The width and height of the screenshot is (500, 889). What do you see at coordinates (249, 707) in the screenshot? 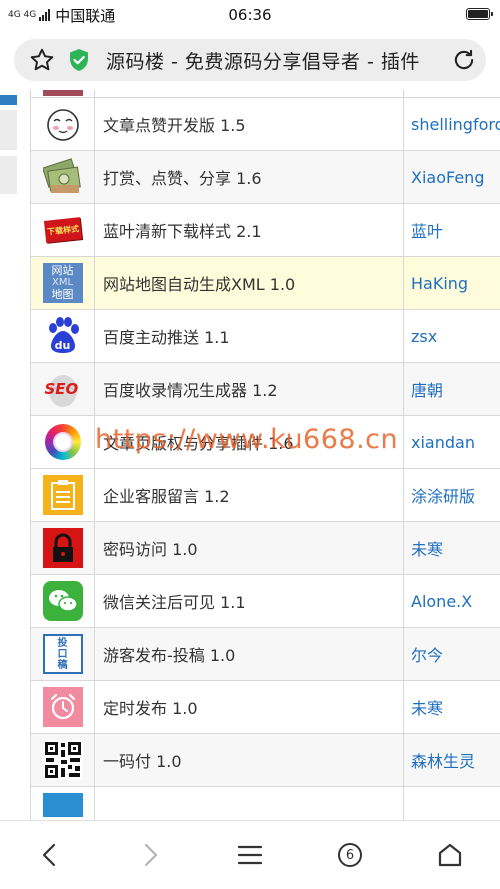
I see `plugin-name: 定时发布 1.0` at bounding box center [249, 707].